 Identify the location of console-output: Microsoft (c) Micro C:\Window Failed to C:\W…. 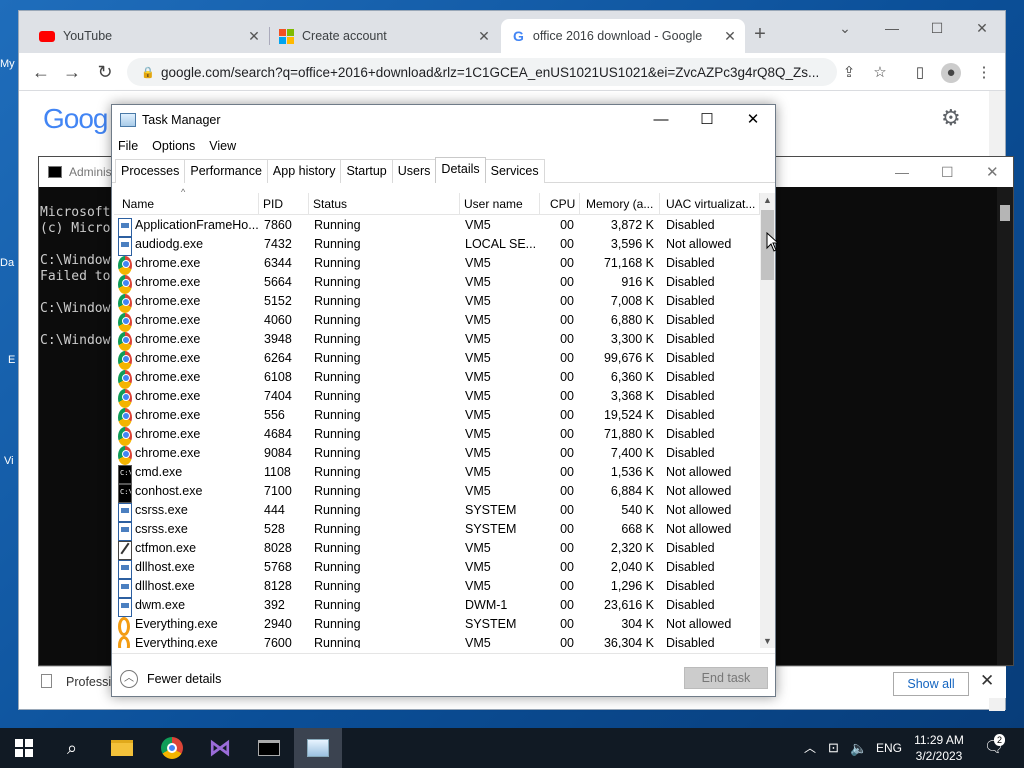
(75, 285).